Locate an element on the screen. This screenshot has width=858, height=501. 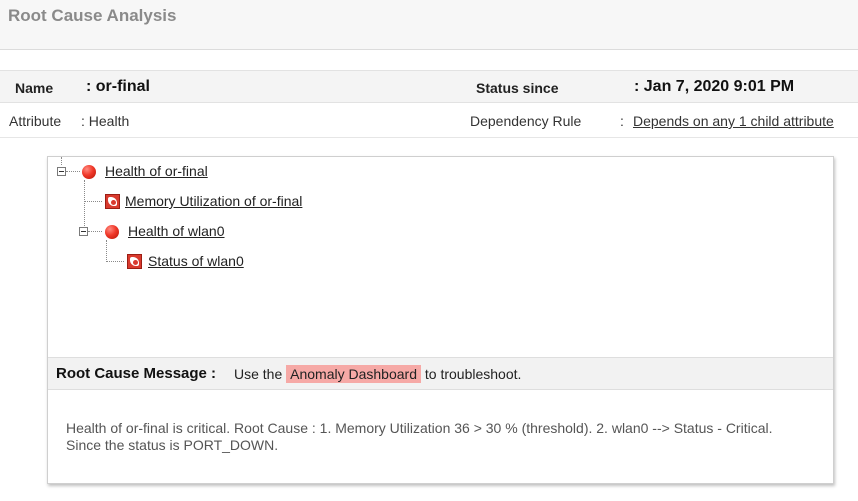
tree-node-link: Memory Utilization of or-final is located at coordinates (213, 201).